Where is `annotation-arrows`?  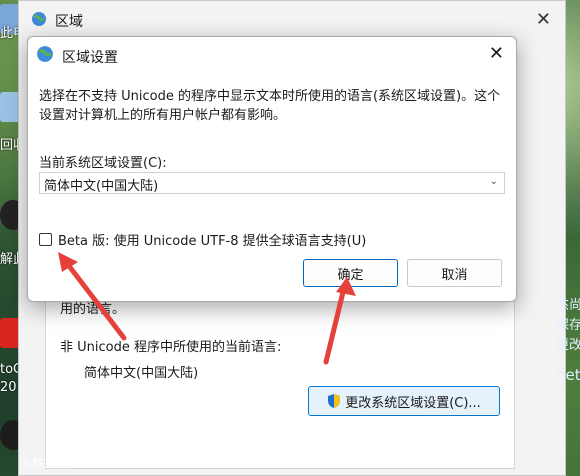
annotation-arrows is located at coordinates (207, 308).